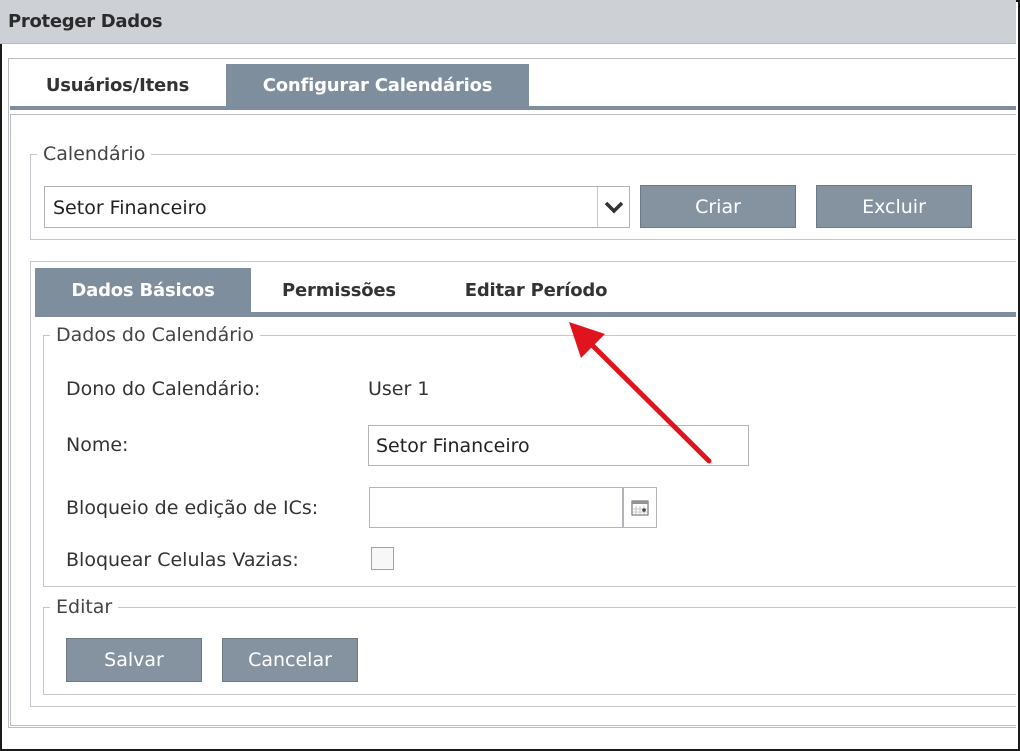 The height and width of the screenshot is (751, 1020). Describe the element at coordinates (508, 22) in the screenshot. I see `window-titlebar: Proteger Dados` at that location.